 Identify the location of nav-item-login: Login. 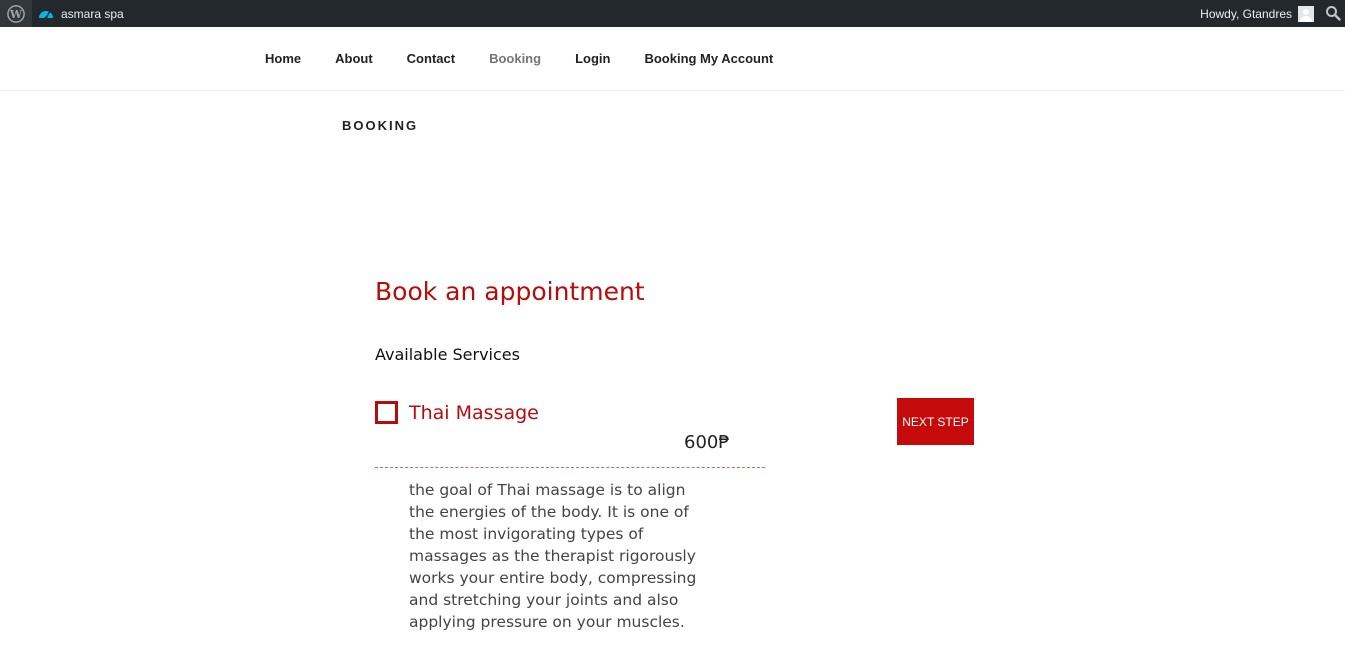
(592, 58).